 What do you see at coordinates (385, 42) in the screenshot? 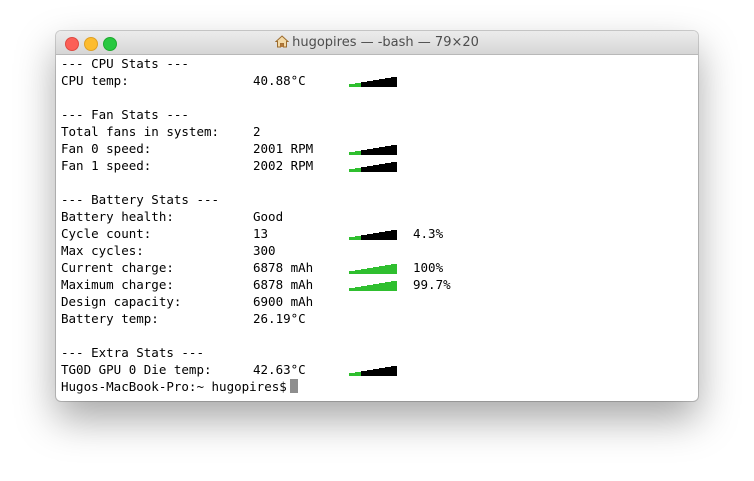
I see `window-title-text: hugopires — -bash — 79×20` at bounding box center [385, 42].